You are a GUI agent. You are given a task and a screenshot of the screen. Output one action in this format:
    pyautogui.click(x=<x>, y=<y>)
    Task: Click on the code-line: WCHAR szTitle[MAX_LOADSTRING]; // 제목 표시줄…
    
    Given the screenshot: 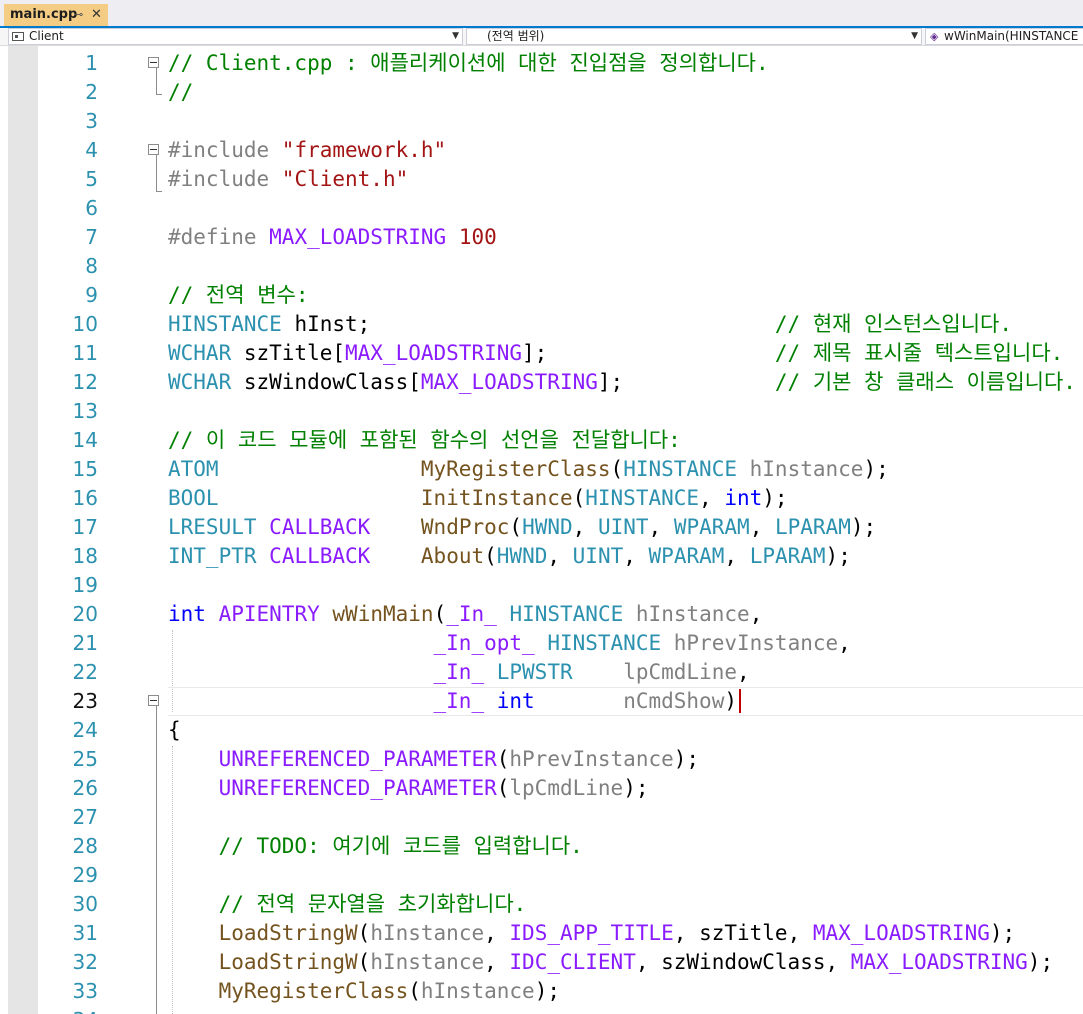 What is the action you would take?
    pyautogui.click(x=615, y=353)
    